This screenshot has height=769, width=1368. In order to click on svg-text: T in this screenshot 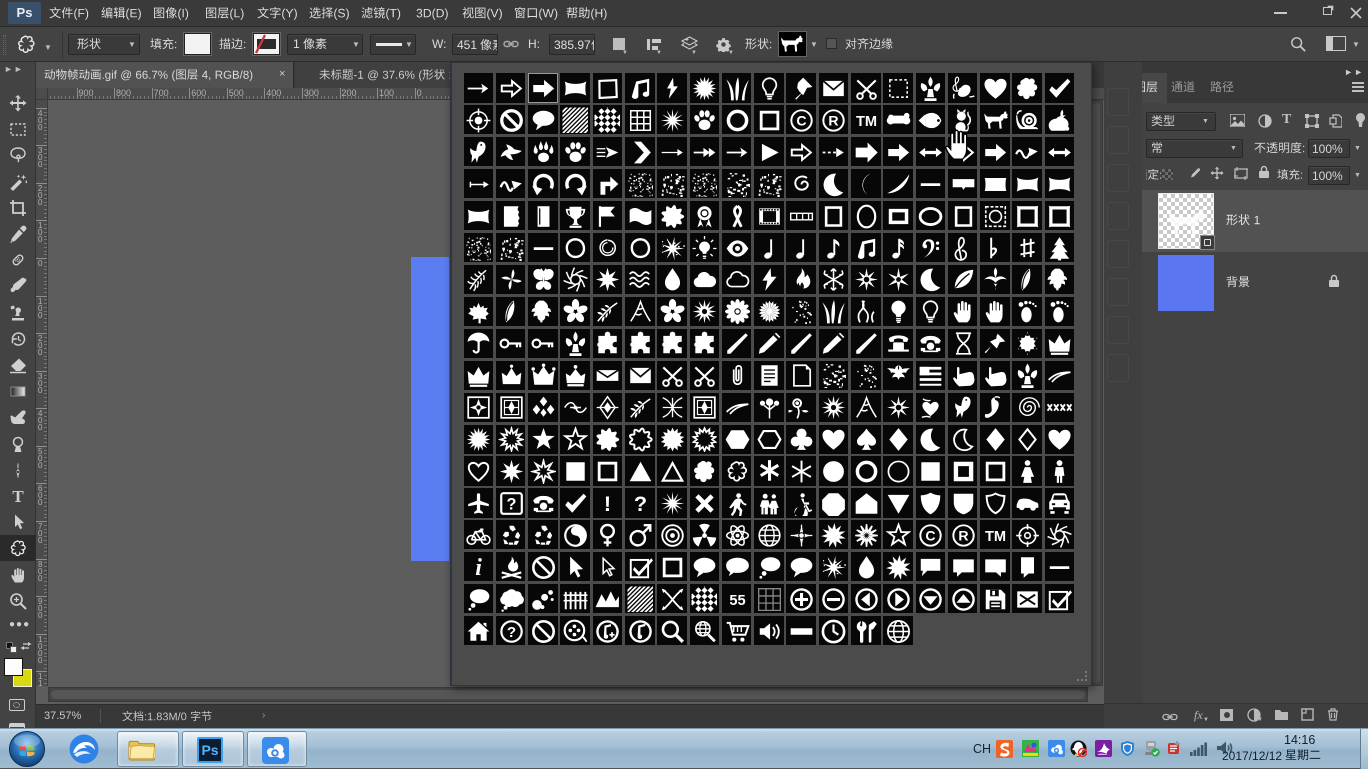, I will do `click(18, 496)`.